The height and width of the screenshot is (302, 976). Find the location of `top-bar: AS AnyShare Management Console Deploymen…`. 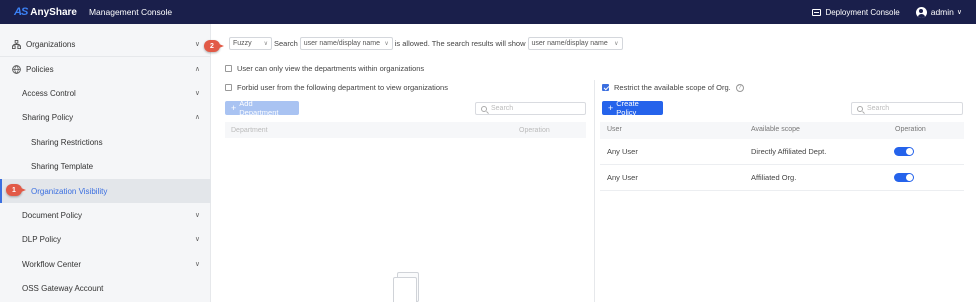

top-bar: AS AnyShare Management Console Deploymen… is located at coordinates (488, 12).